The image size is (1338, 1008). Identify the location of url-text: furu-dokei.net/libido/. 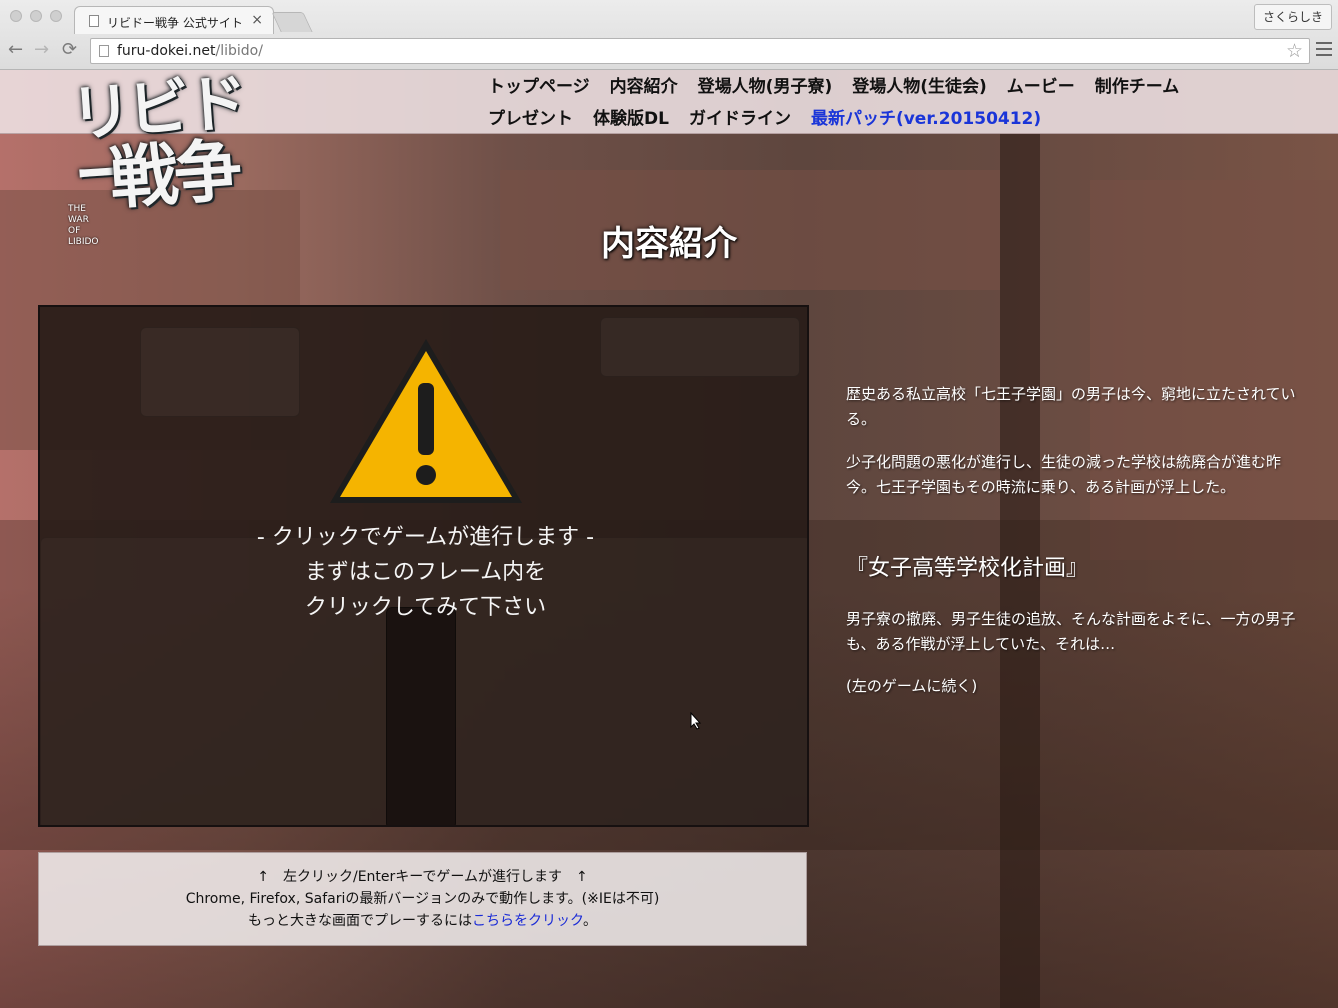
(190, 51).